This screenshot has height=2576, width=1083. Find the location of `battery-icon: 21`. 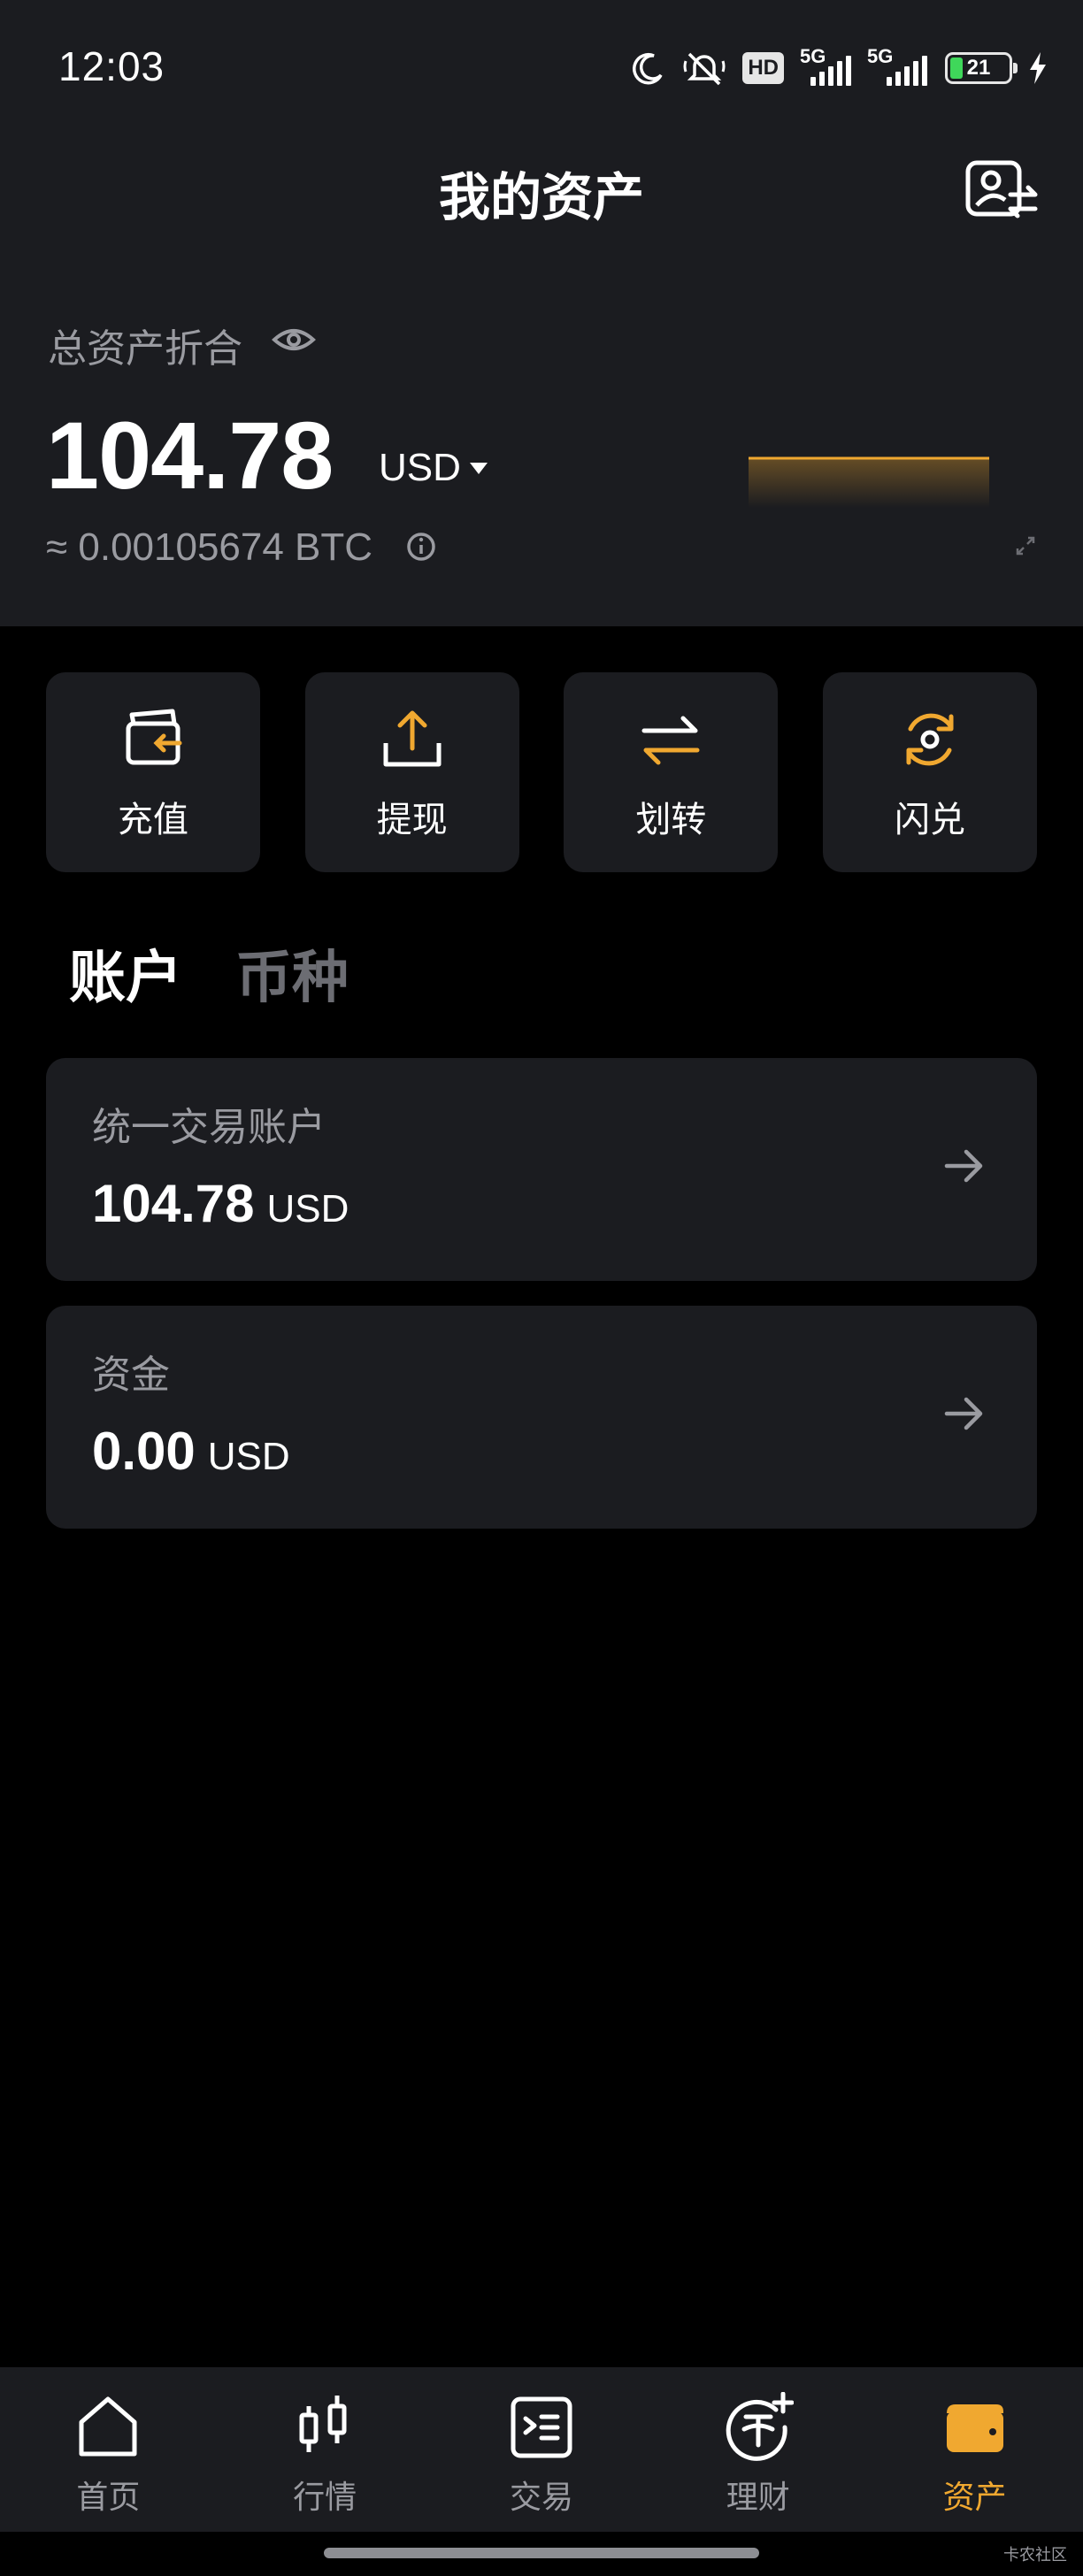

battery-icon: 21 is located at coordinates (981, 68).